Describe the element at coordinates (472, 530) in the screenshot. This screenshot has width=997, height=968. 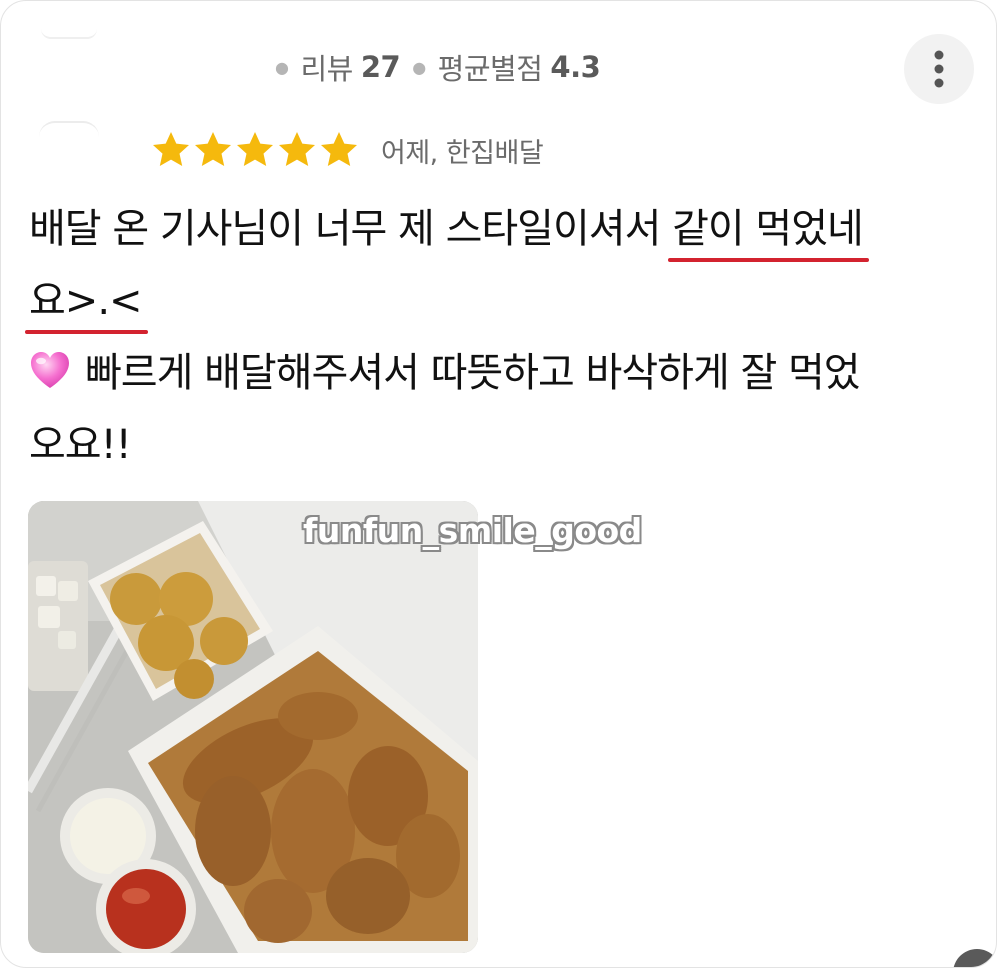
I see `watermark: funfun_smile_good` at that location.